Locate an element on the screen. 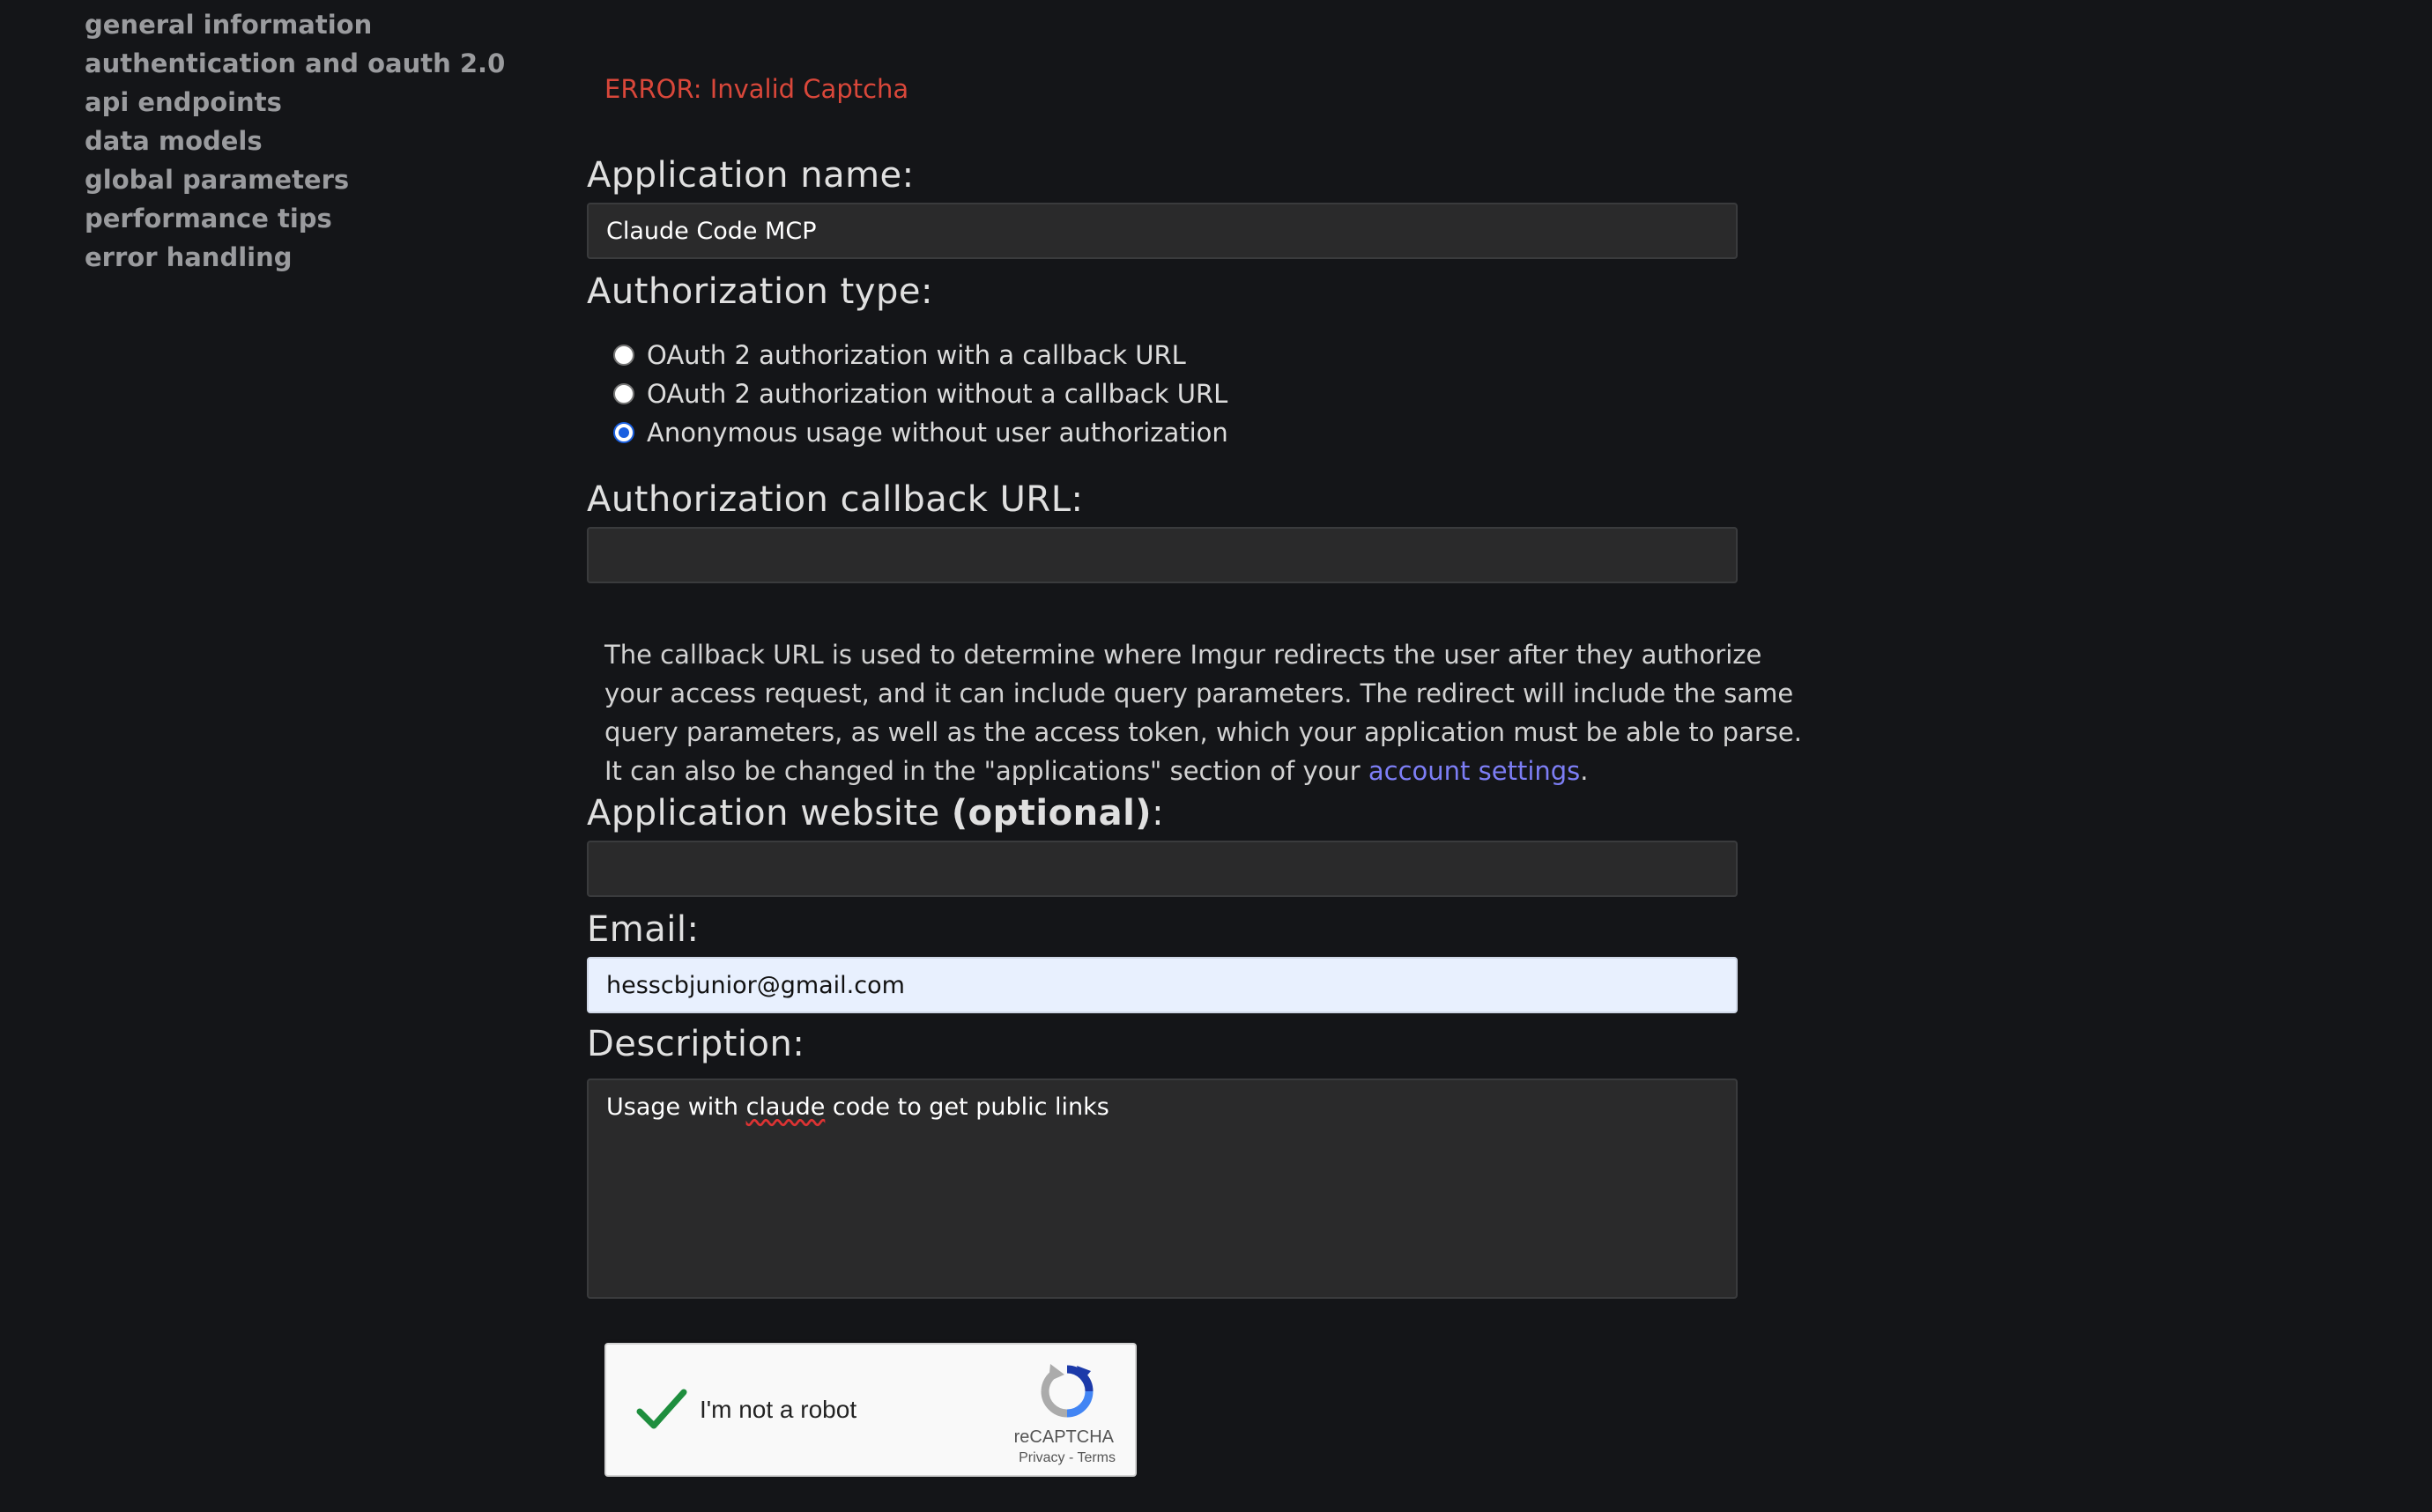 The image size is (2432, 1512). error-message: ERROR: Invalid Captcha is located at coordinates (756, 89).